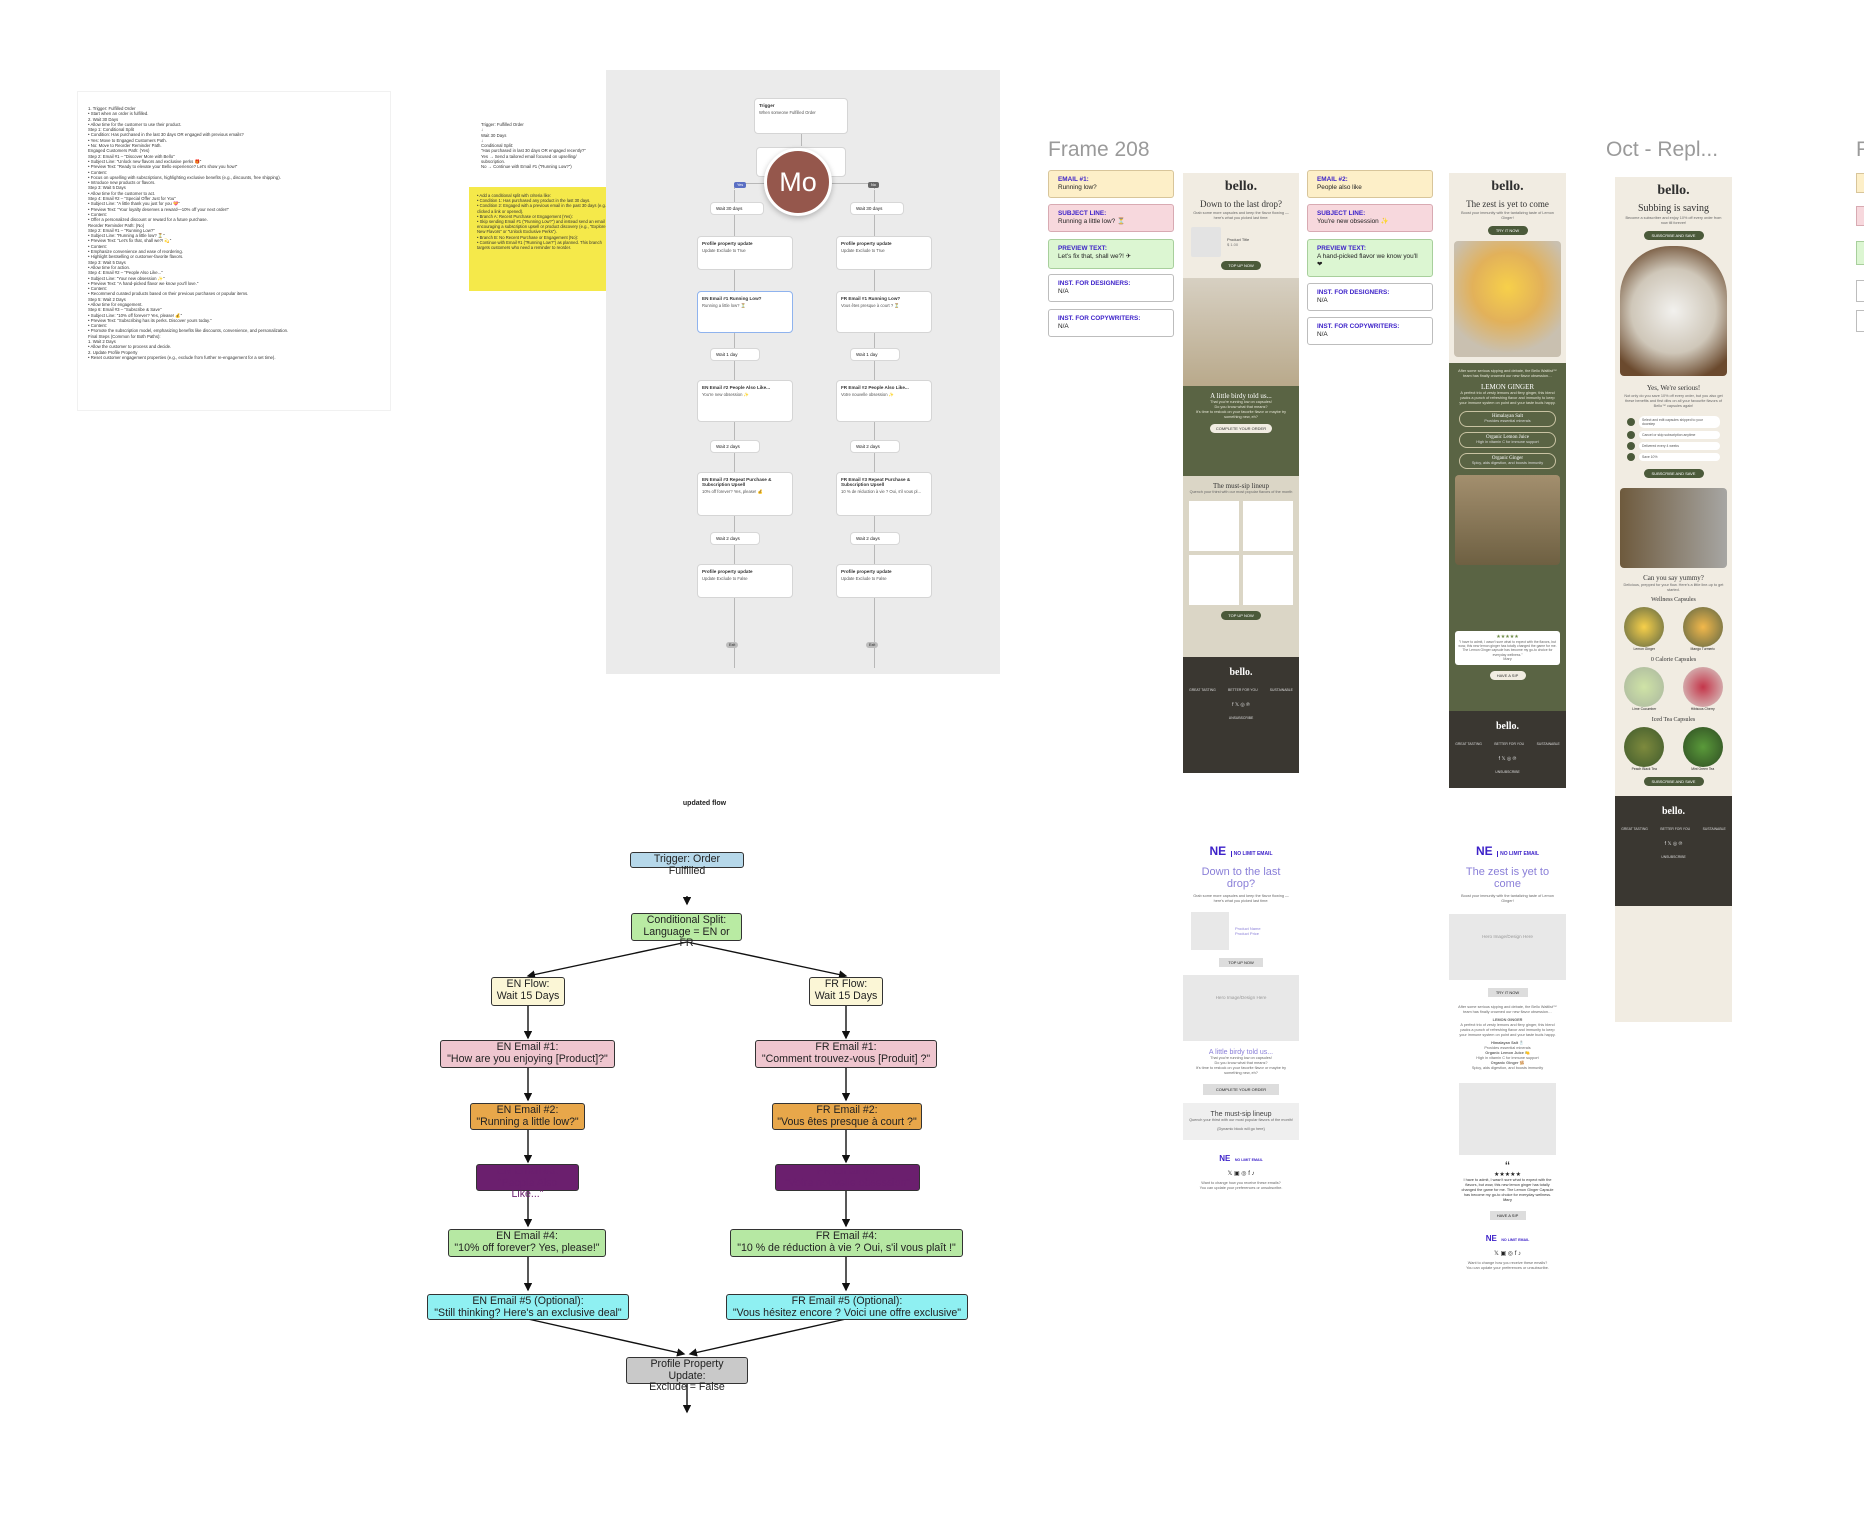 The image size is (1864, 1532). Describe the element at coordinates (687, 864) in the screenshot. I see `flow2-trigger: Trigger: Order Fulfilled` at that location.